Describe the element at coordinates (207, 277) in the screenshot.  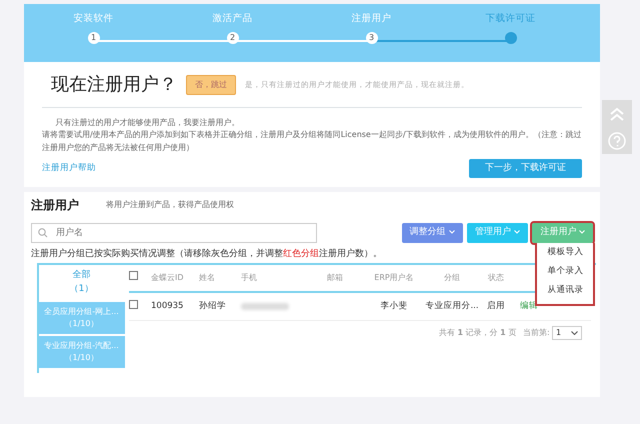
I see `column-header: 姓名` at that location.